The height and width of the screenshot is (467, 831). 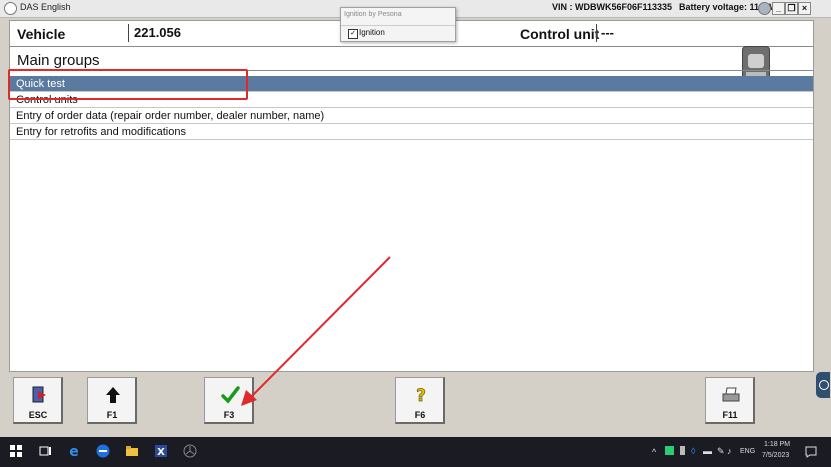 I want to click on tray-time: 1:18 PM, so click(x=777, y=444).